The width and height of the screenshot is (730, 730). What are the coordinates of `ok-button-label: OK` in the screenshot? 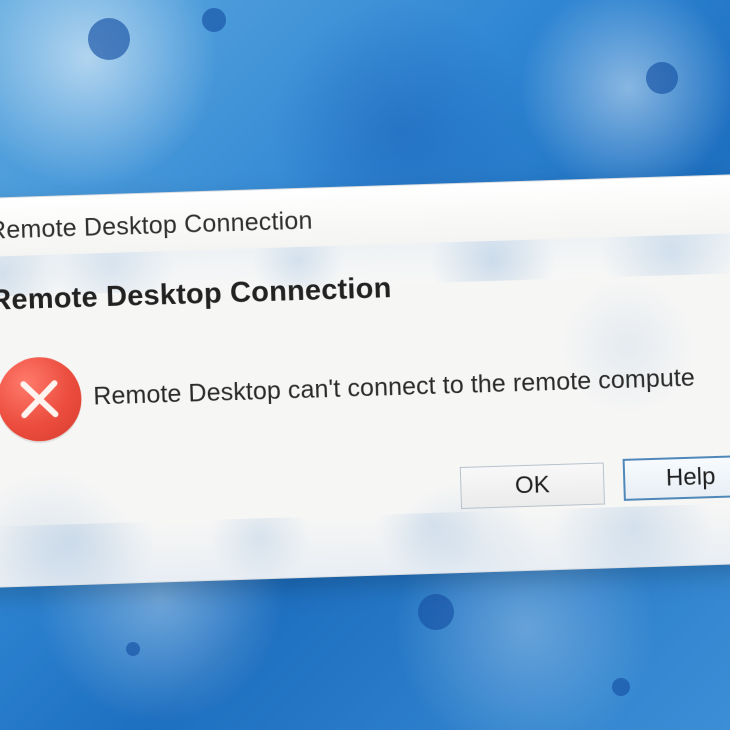 It's located at (532, 485).